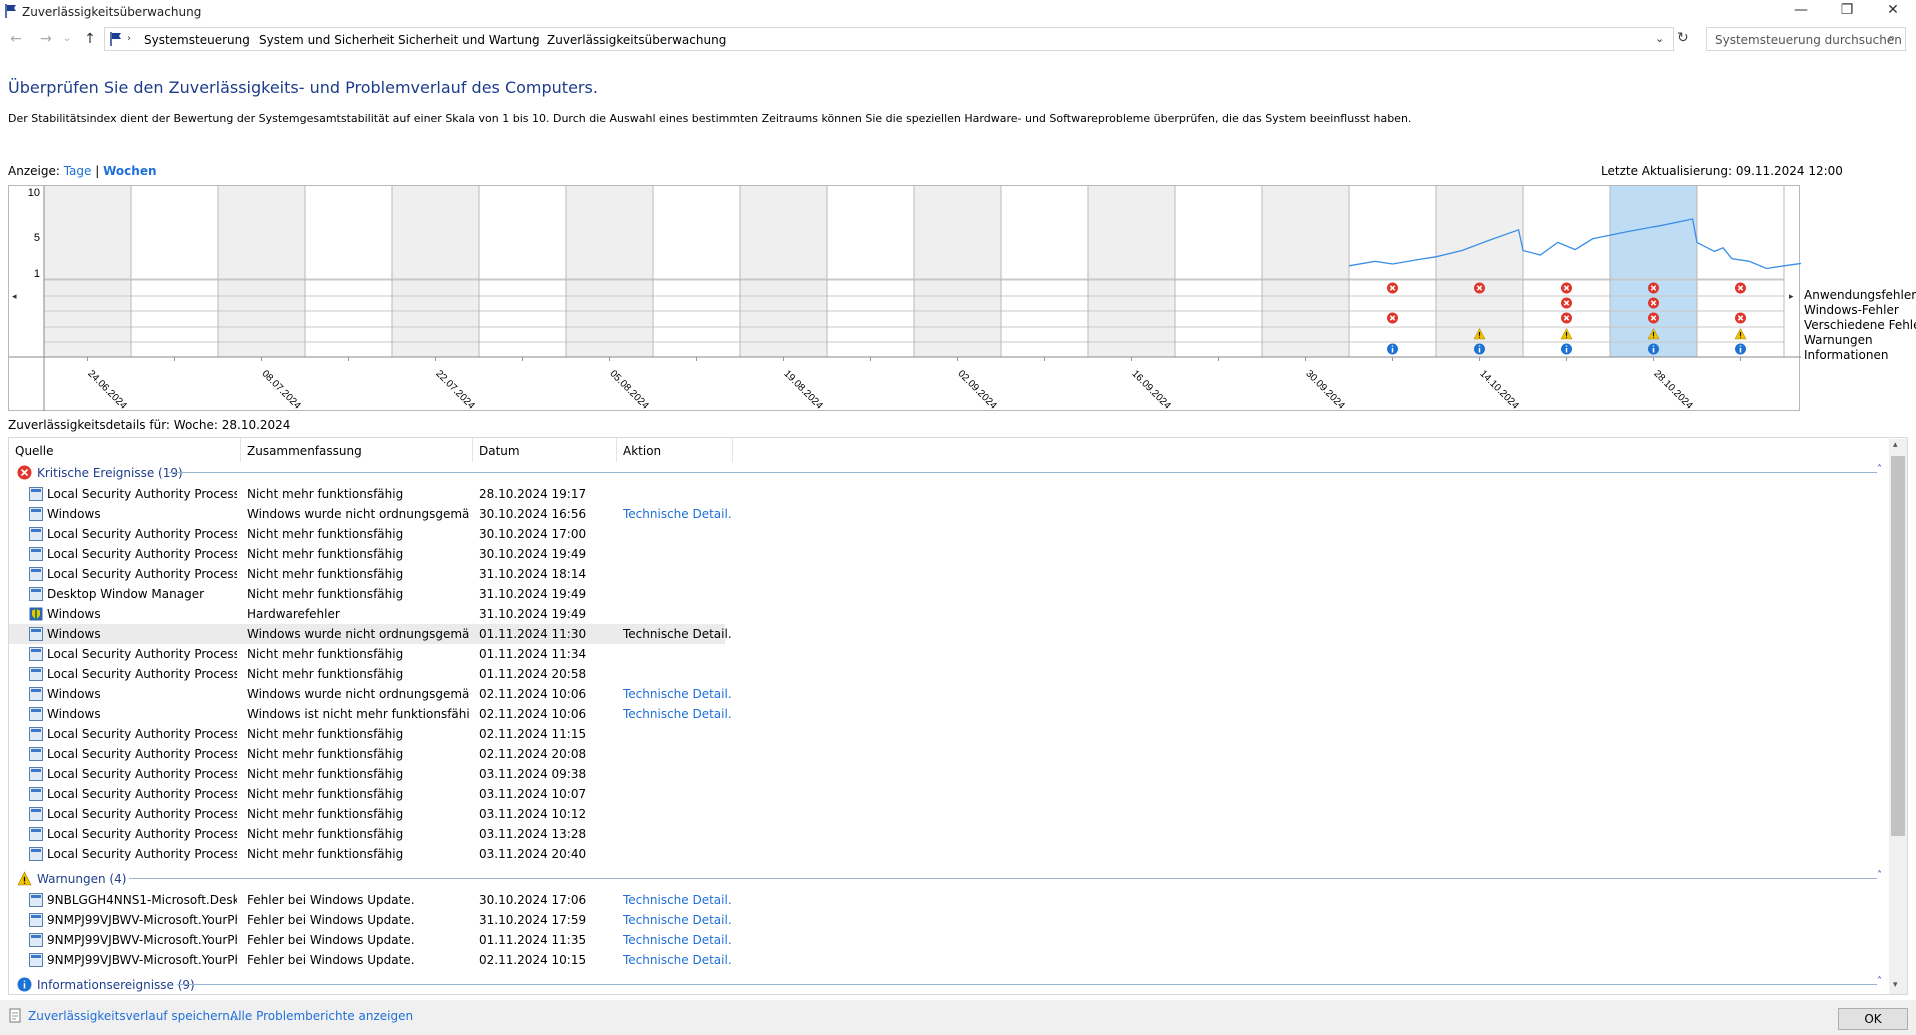  What do you see at coordinates (90, 40) in the screenshot?
I see `up-arrow-icon: ↑` at bounding box center [90, 40].